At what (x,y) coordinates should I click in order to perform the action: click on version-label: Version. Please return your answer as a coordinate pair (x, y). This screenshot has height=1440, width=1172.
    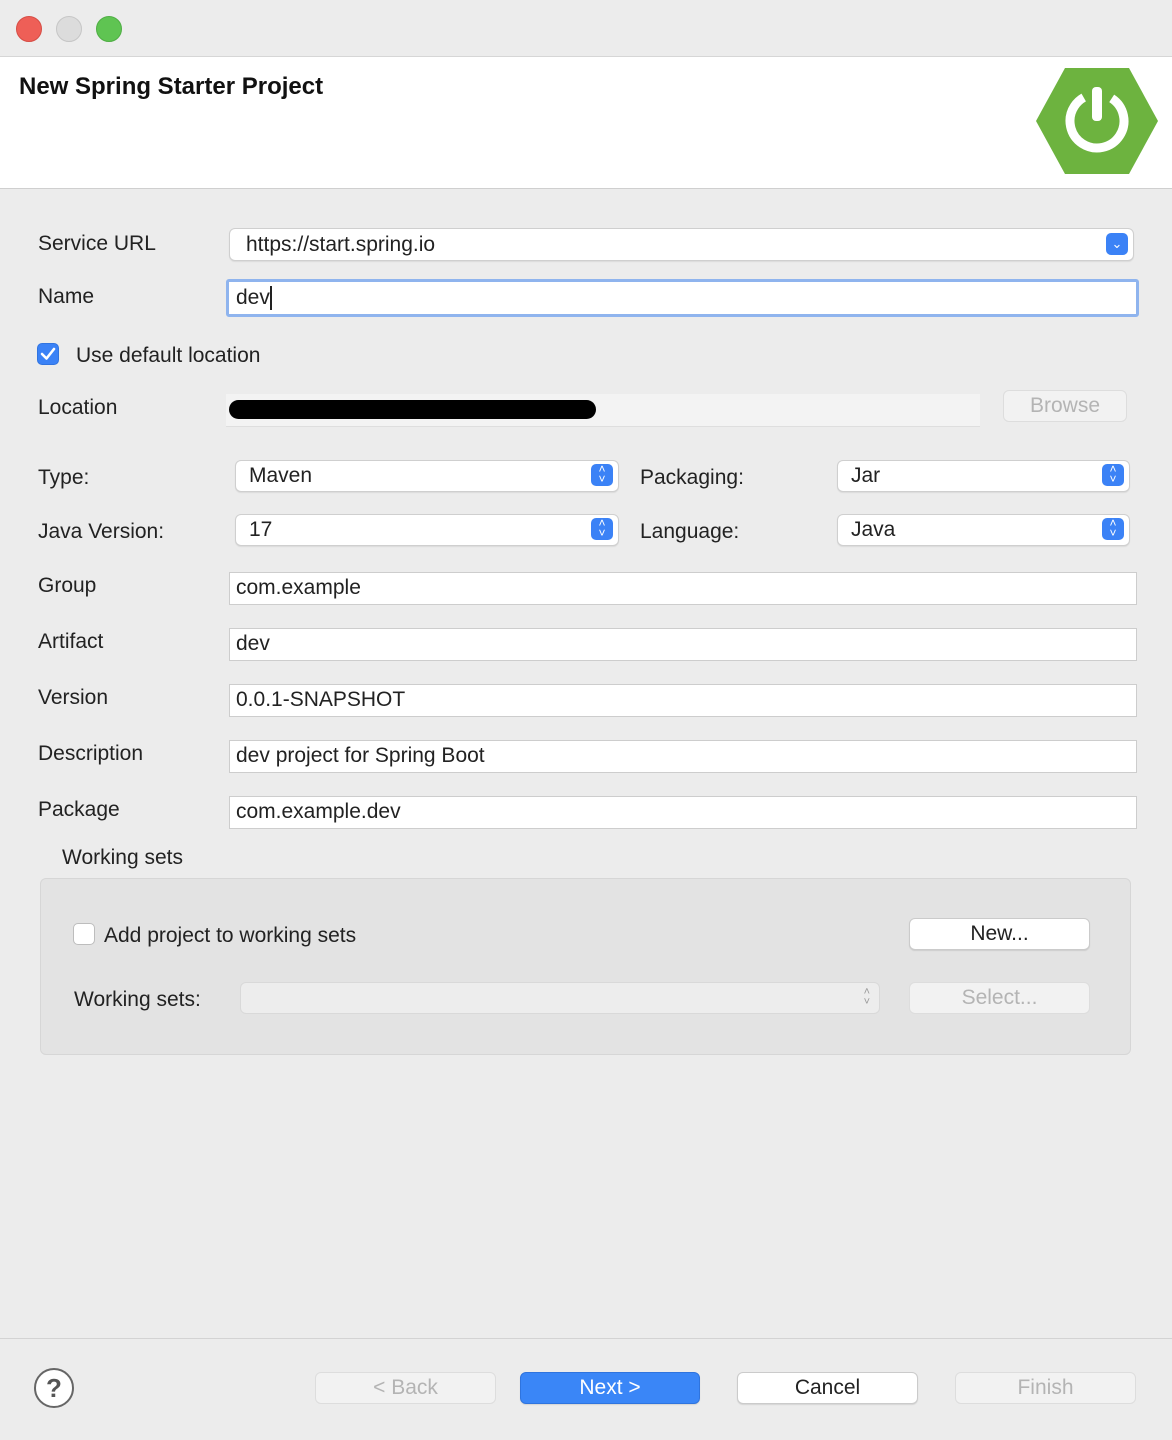
    Looking at the image, I should click on (73, 697).